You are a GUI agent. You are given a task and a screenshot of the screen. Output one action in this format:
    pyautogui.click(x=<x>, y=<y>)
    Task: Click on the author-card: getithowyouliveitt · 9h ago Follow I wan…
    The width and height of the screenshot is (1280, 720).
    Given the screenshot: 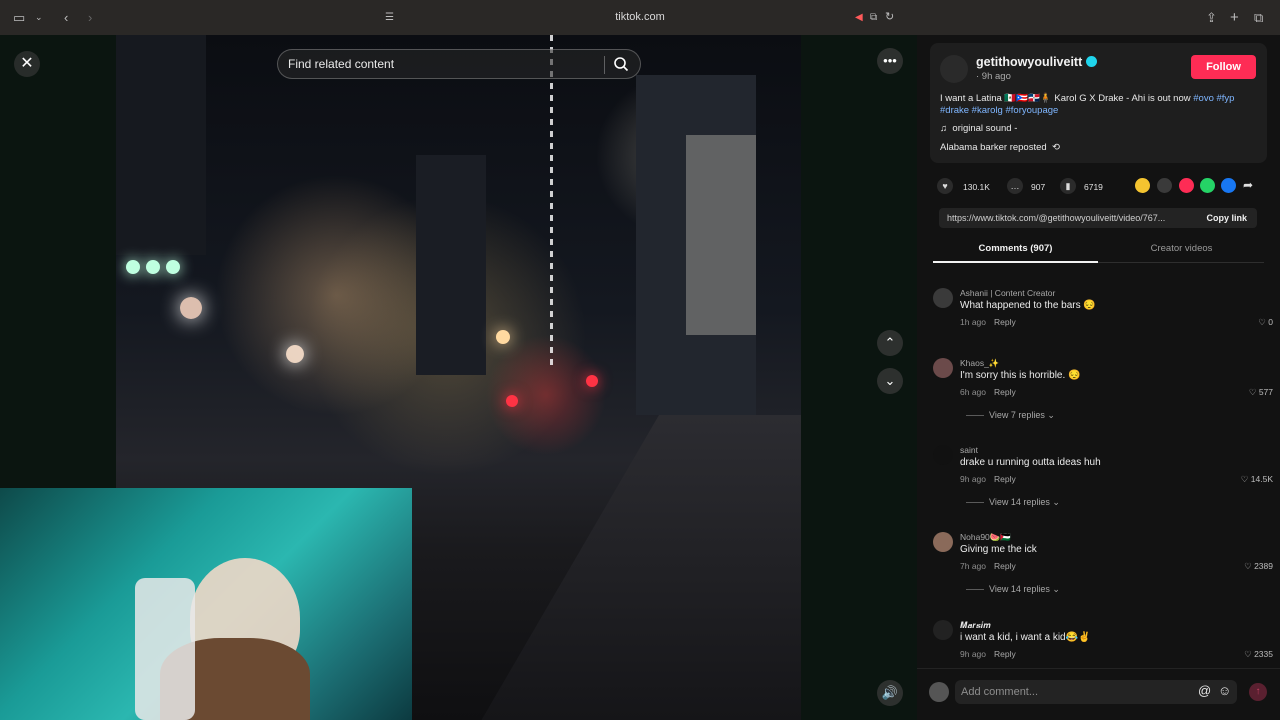 What is the action you would take?
    pyautogui.click(x=1098, y=103)
    